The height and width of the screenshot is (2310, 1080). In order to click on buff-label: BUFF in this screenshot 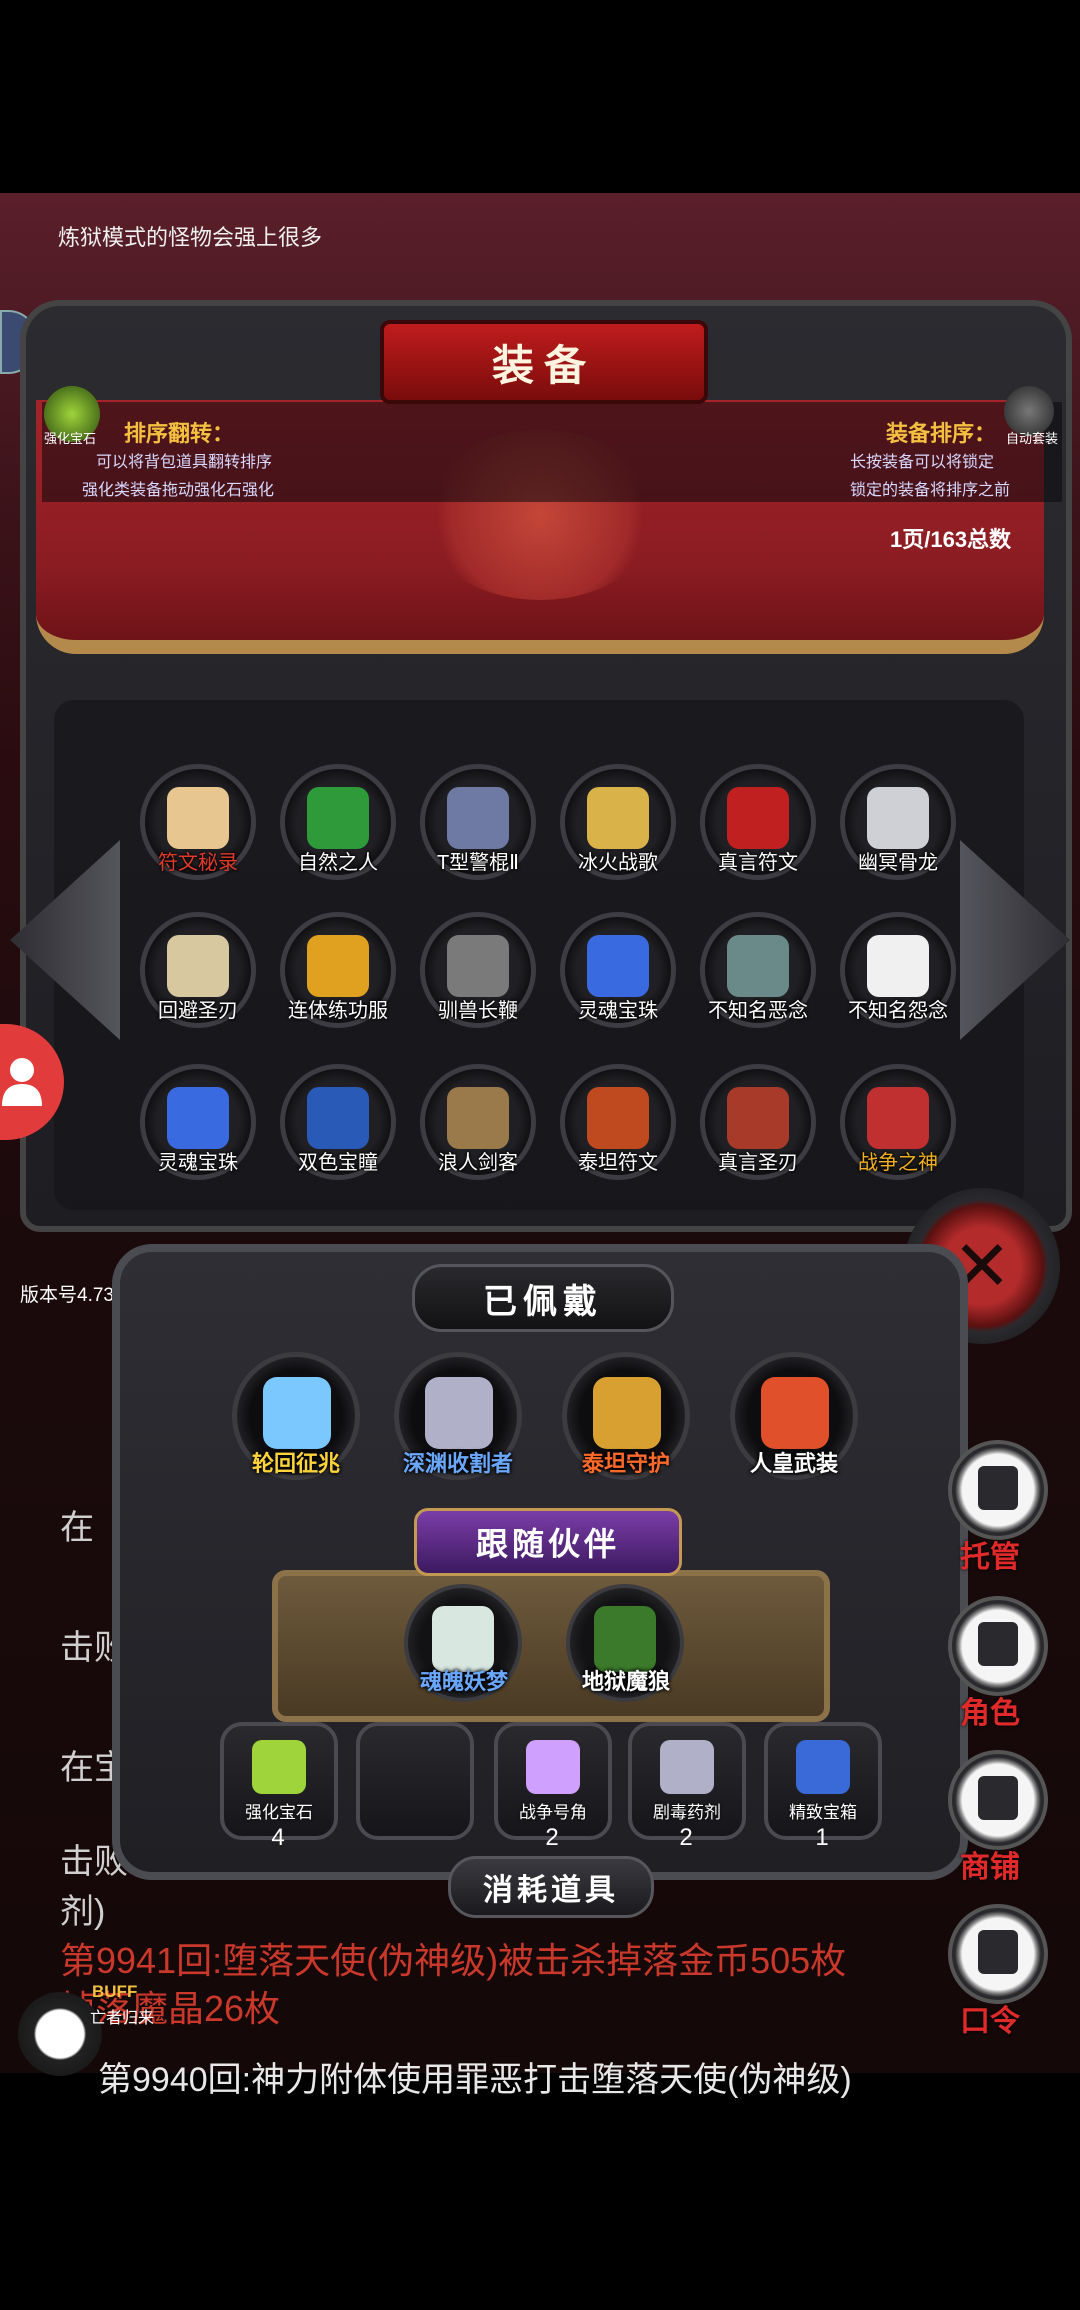, I will do `click(115, 1991)`.